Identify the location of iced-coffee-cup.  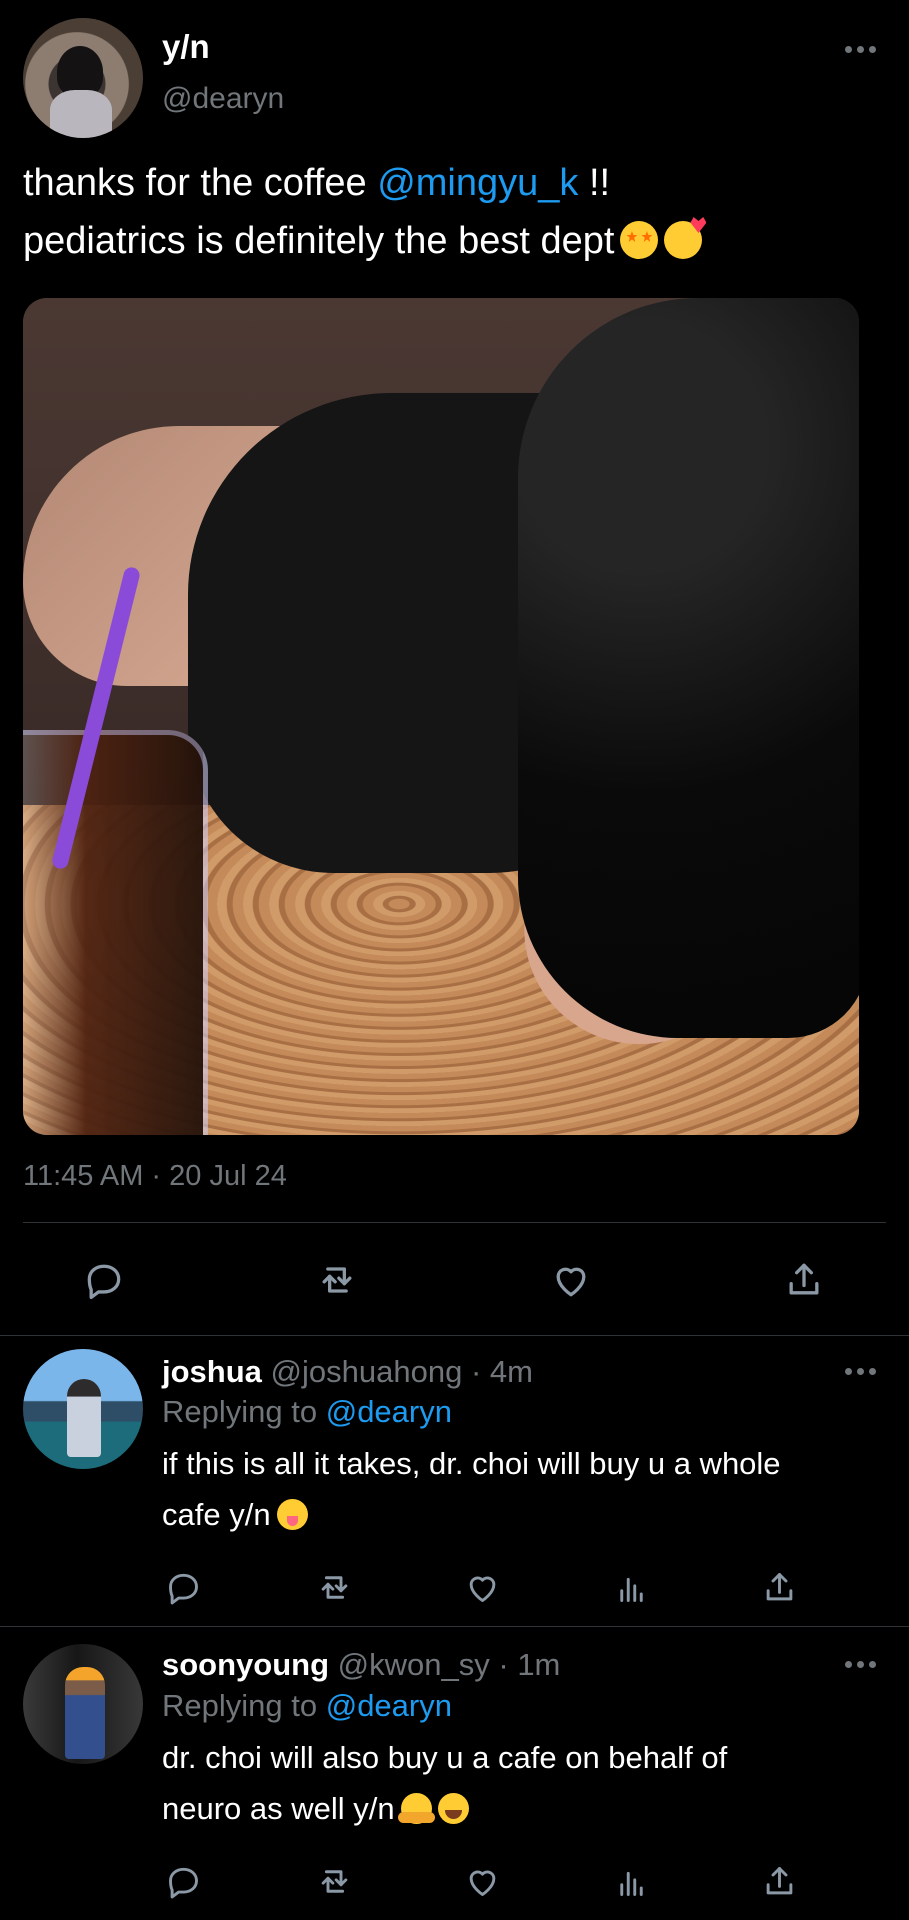
(115, 932).